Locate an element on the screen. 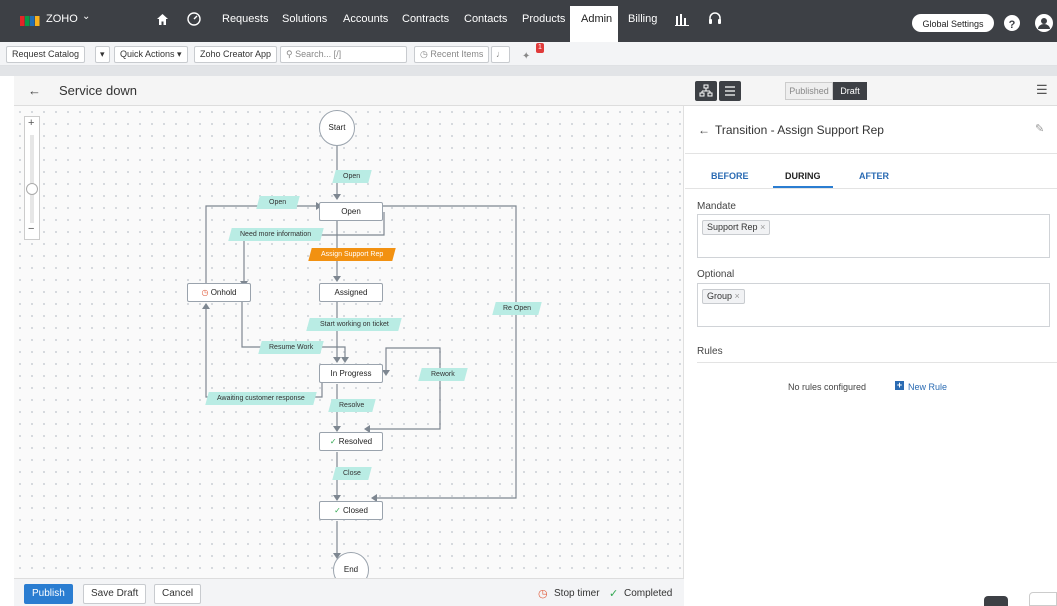 The width and height of the screenshot is (1057, 606). nav-solutions: Solutions is located at coordinates (304, 19).